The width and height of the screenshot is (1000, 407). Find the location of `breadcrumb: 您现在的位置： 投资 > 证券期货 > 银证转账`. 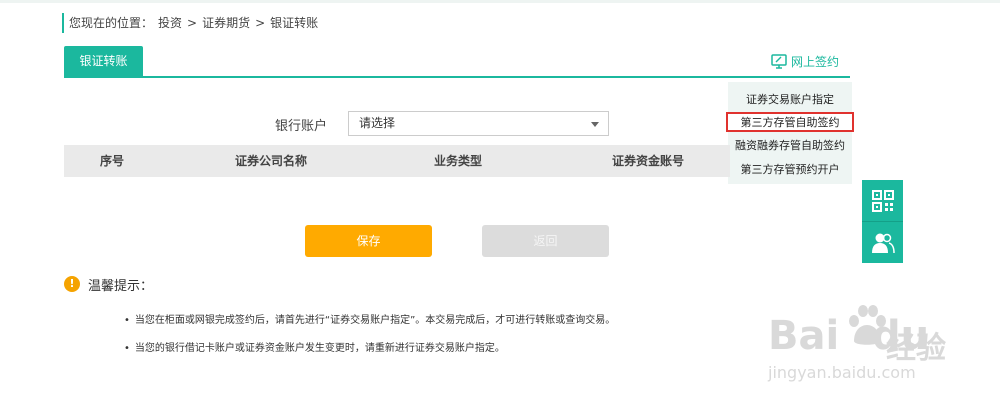

breadcrumb: 您现在的位置： 投资 > 证券期货 > 银证转账 is located at coordinates (192, 23).